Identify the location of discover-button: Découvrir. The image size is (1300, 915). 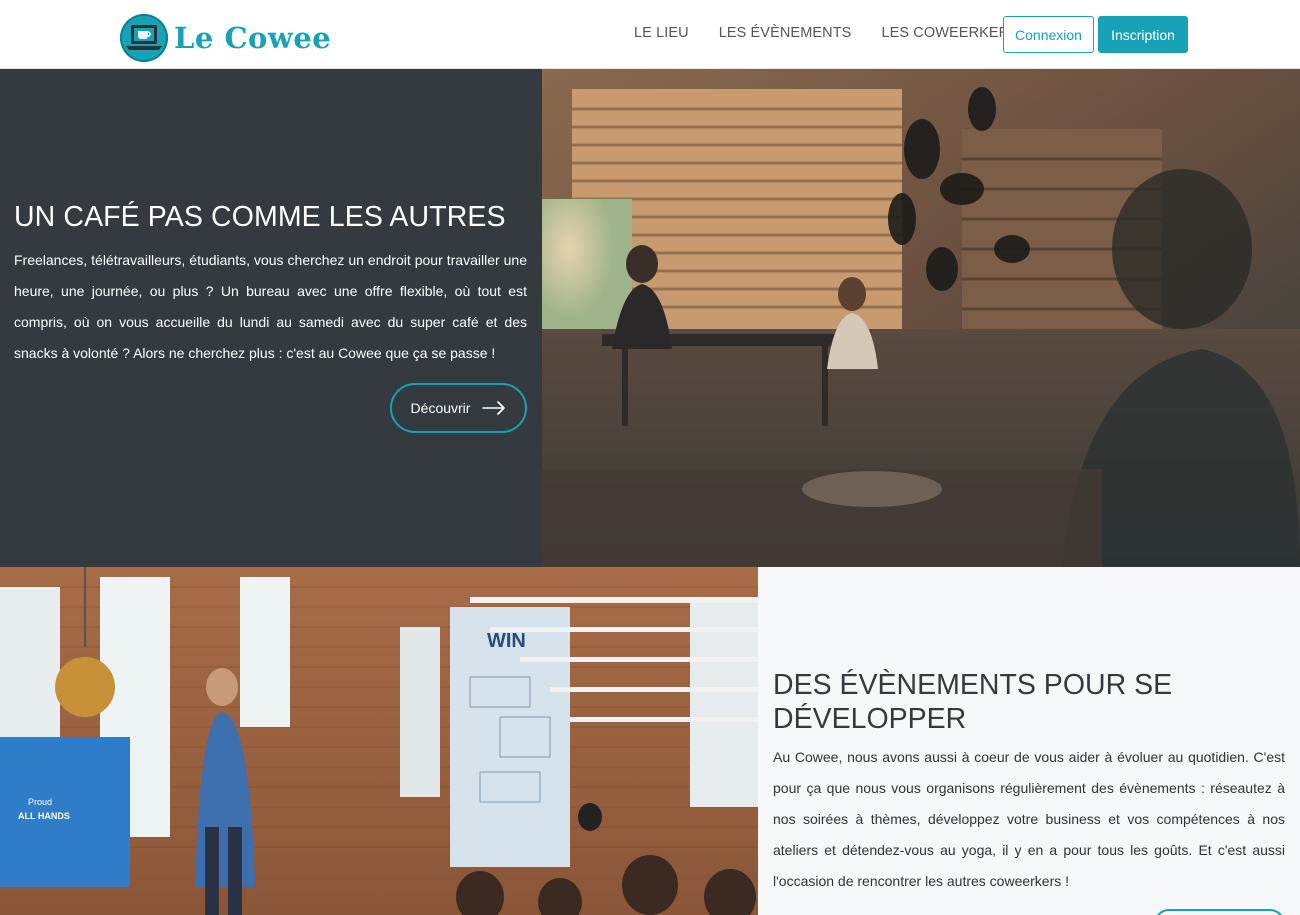
(458, 408).